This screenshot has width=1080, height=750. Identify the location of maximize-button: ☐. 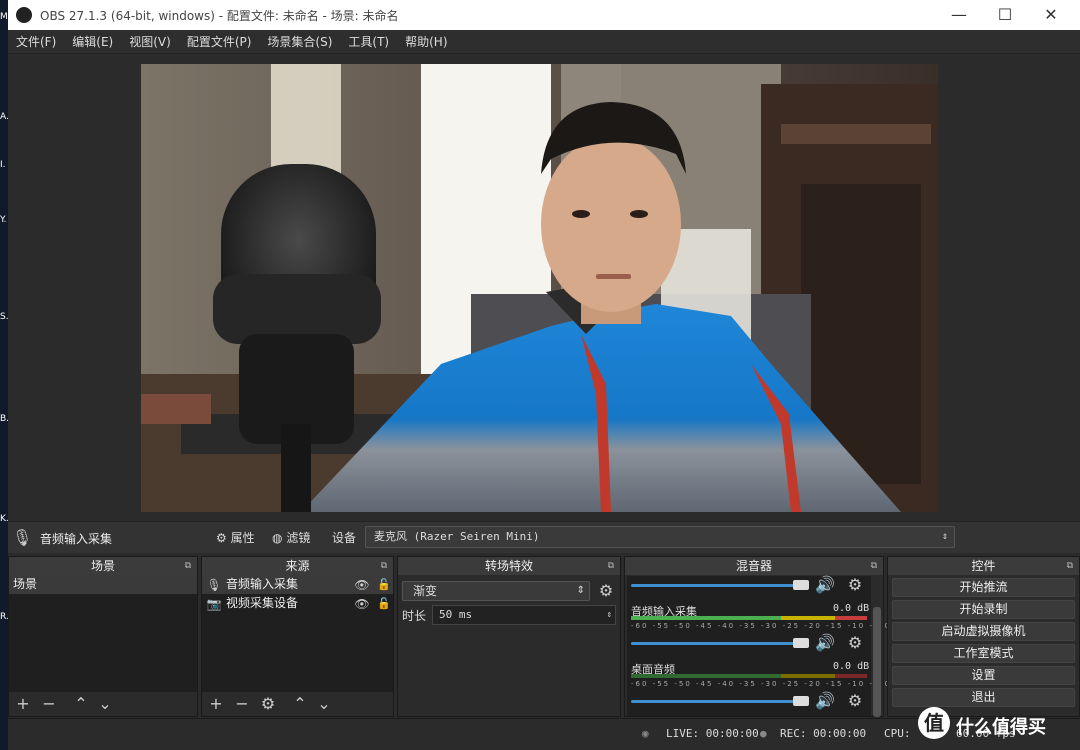
(1005, 15).